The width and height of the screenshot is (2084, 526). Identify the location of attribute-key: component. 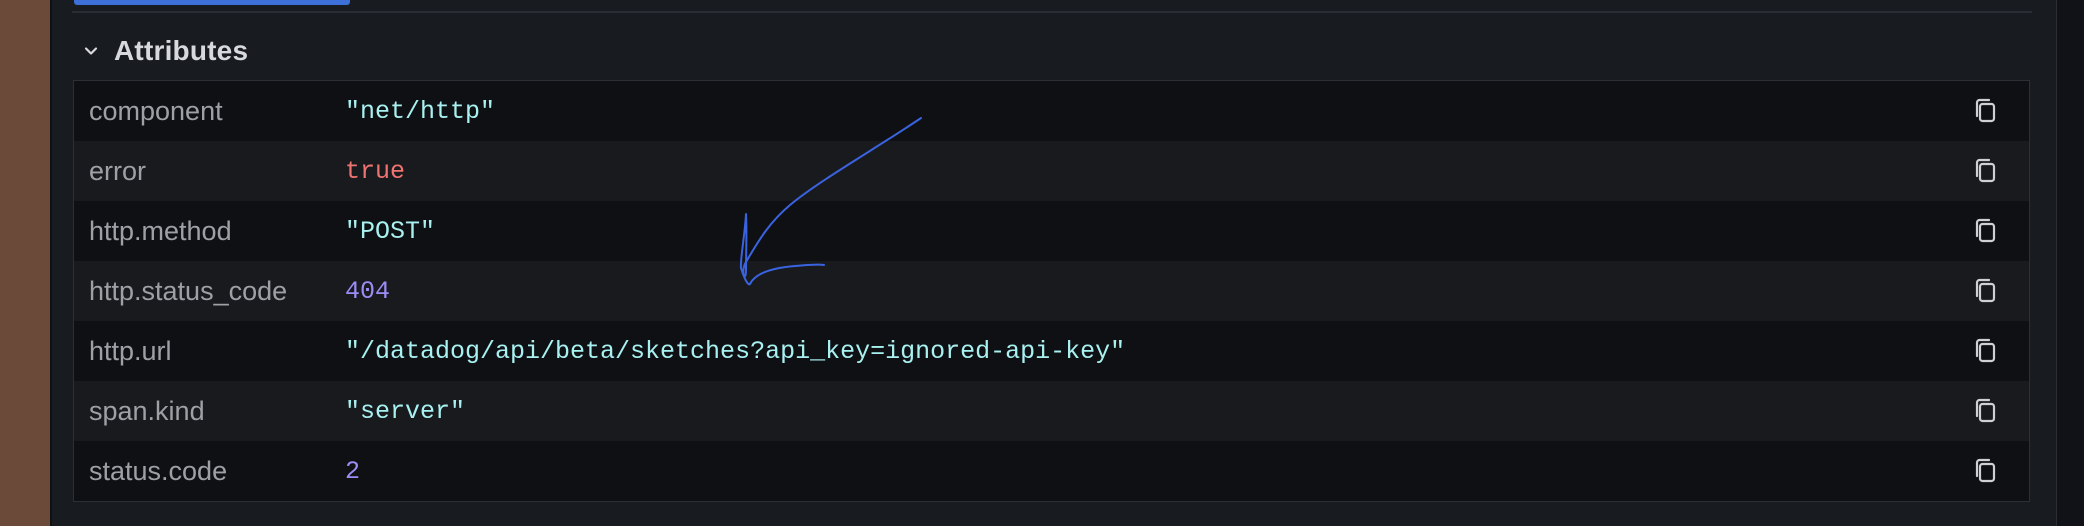
(156, 110).